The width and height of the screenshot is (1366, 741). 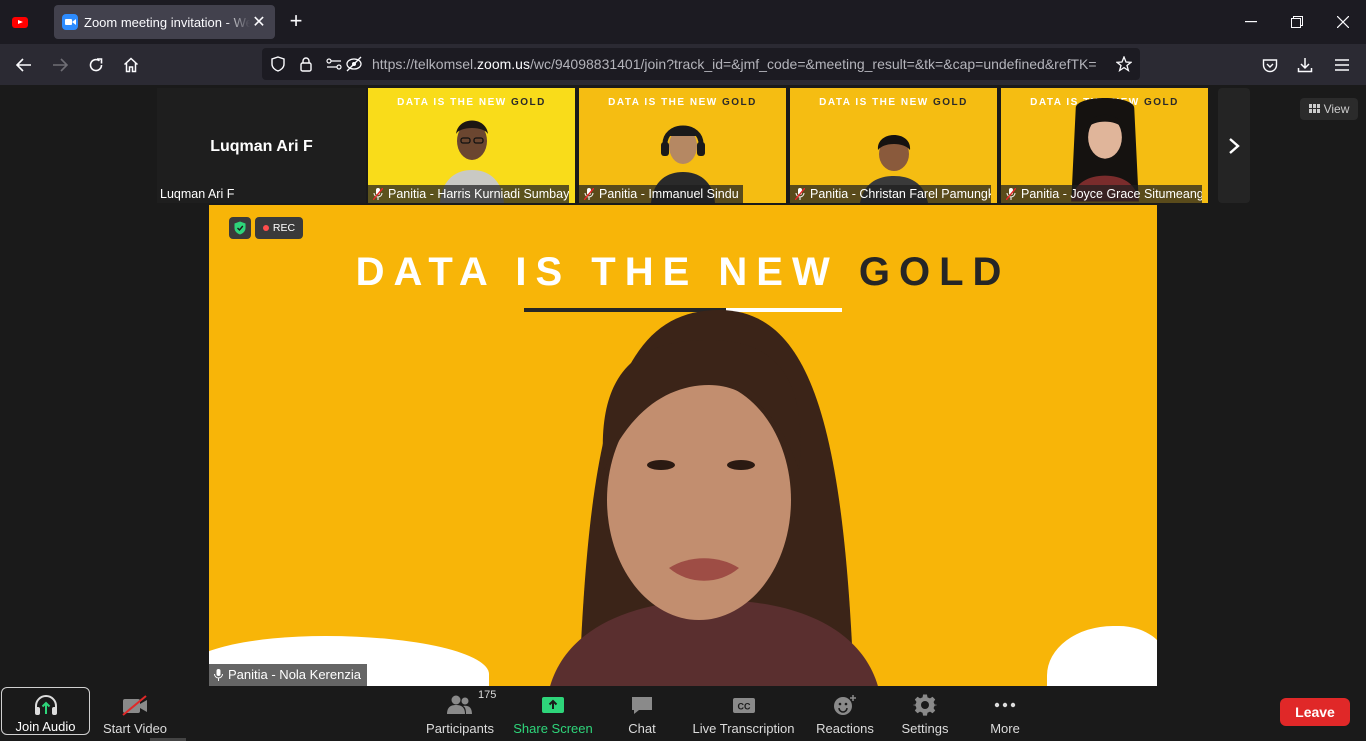 I want to click on gear-icon, so click(x=925, y=705).